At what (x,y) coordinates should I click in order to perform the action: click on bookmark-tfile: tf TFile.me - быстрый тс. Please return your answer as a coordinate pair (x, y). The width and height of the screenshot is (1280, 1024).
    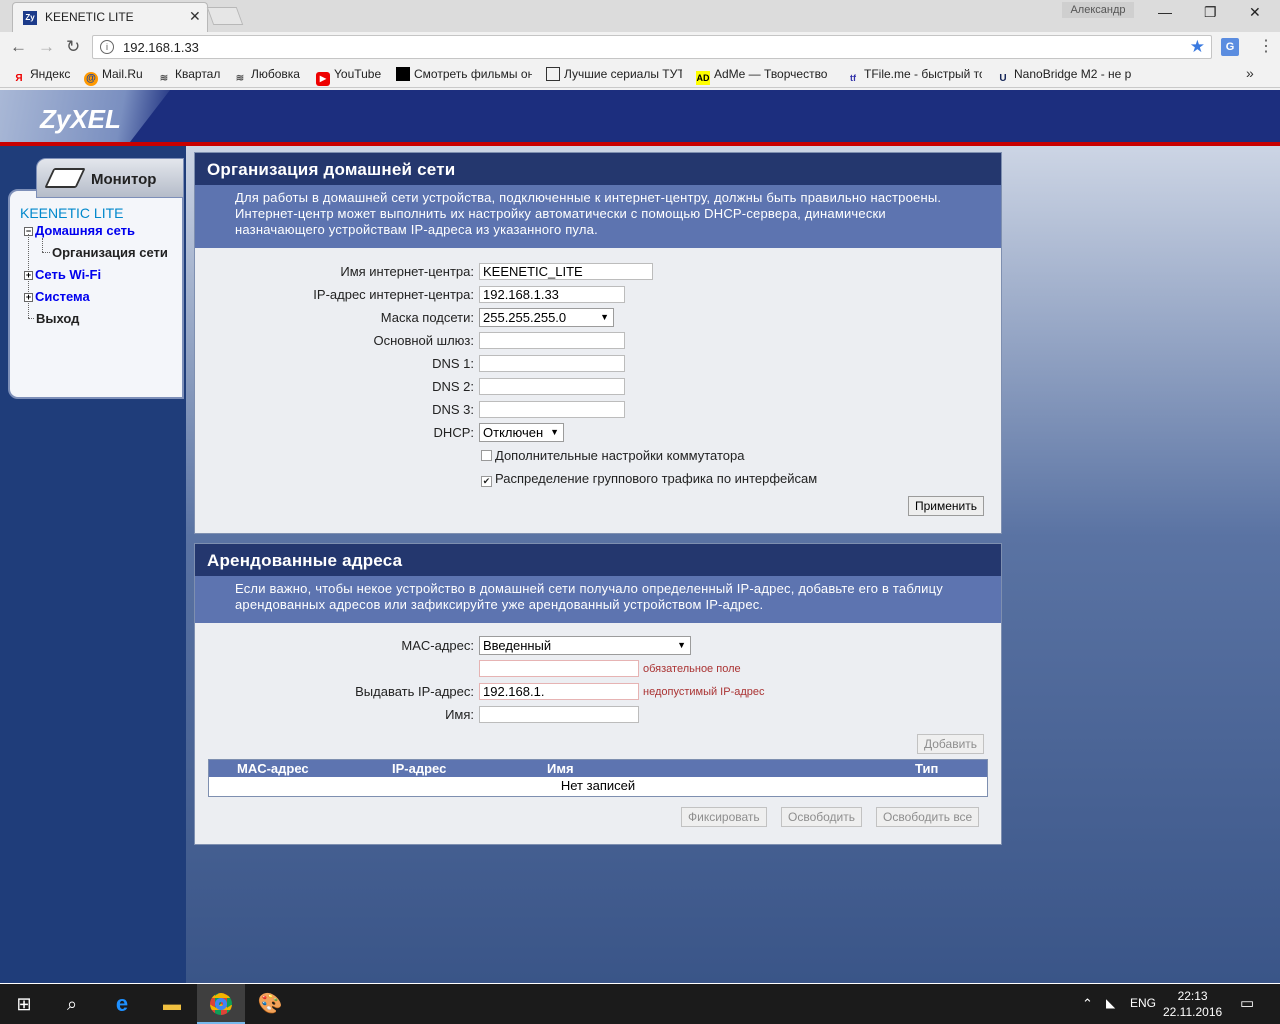
    Looking at the image, I should click on (914, 76).